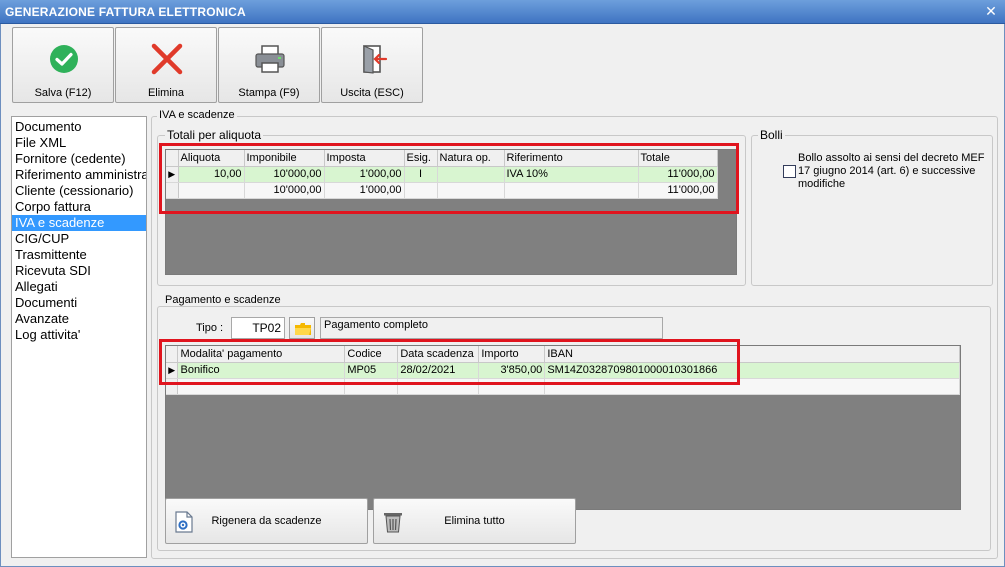 Image resolution: width=1005 pixels, height=567 pixels. What do you see at coordinates (284, 158) in the screenshot?
I see `col-imponibile: Imponibile` at bounding box center [284, 158].